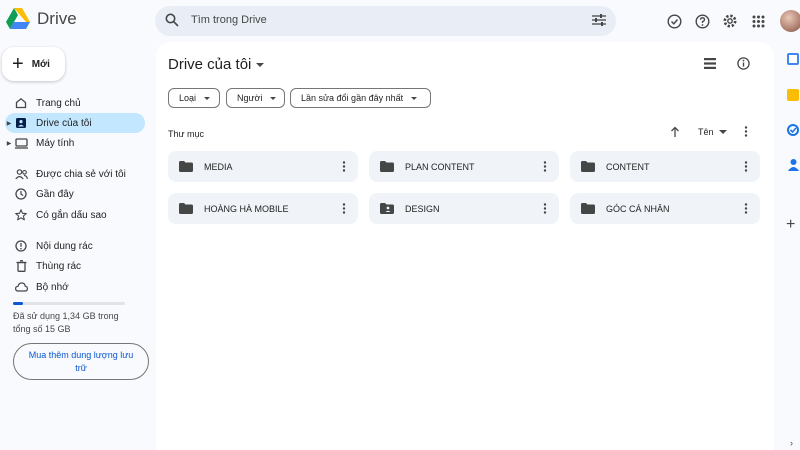 Image resolution: width=800 pixels, height=450 pixels. Describe the element at coordinates (21, 266) in the screenshot. I see `trash-icon` at that location.